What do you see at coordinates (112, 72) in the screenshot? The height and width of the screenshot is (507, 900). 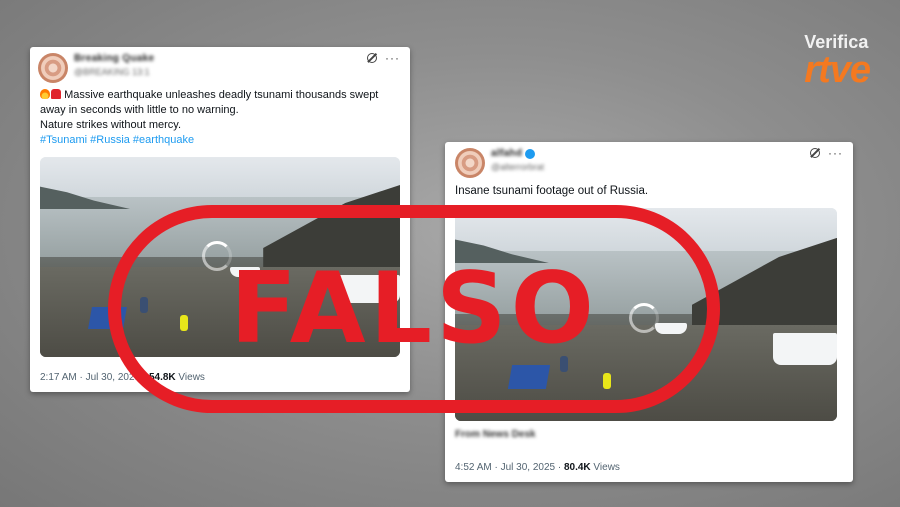 I see `user-handle: @BREAKING 13:1` at bounding box center [112, 72].